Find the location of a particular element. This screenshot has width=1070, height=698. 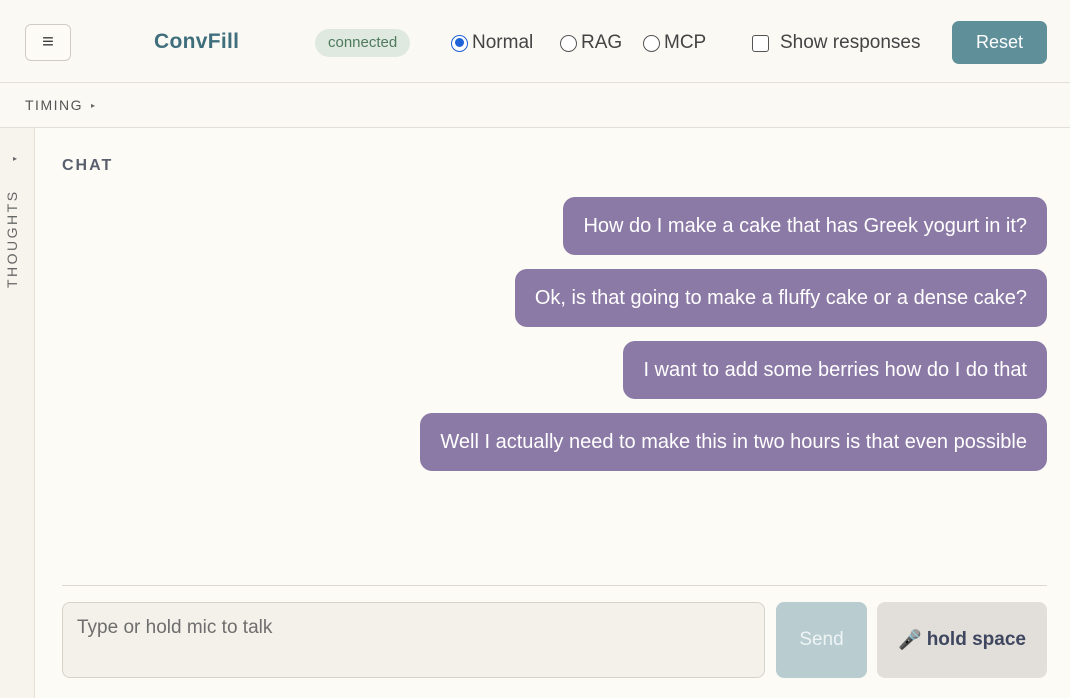

send-button: Send is located at coordinates (821, 640).